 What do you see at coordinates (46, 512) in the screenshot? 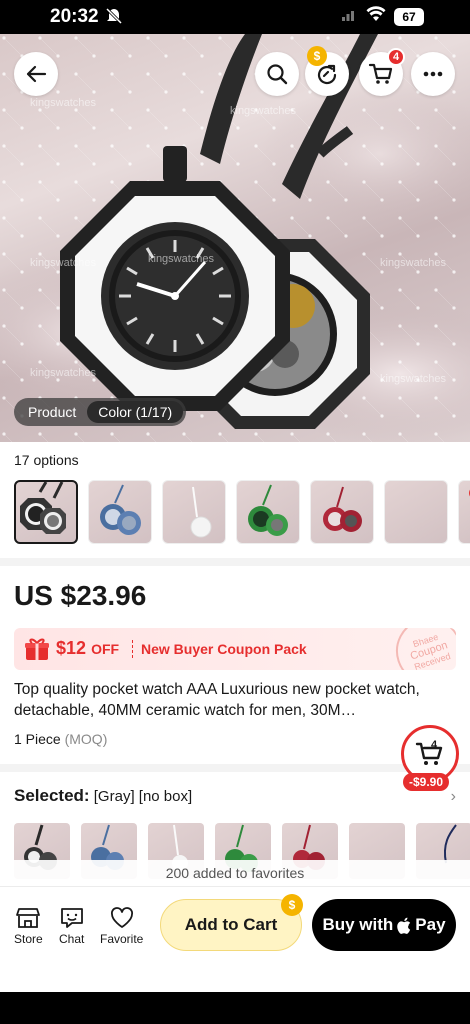
I see `color-option-gray` at bounding box center [46, 512].